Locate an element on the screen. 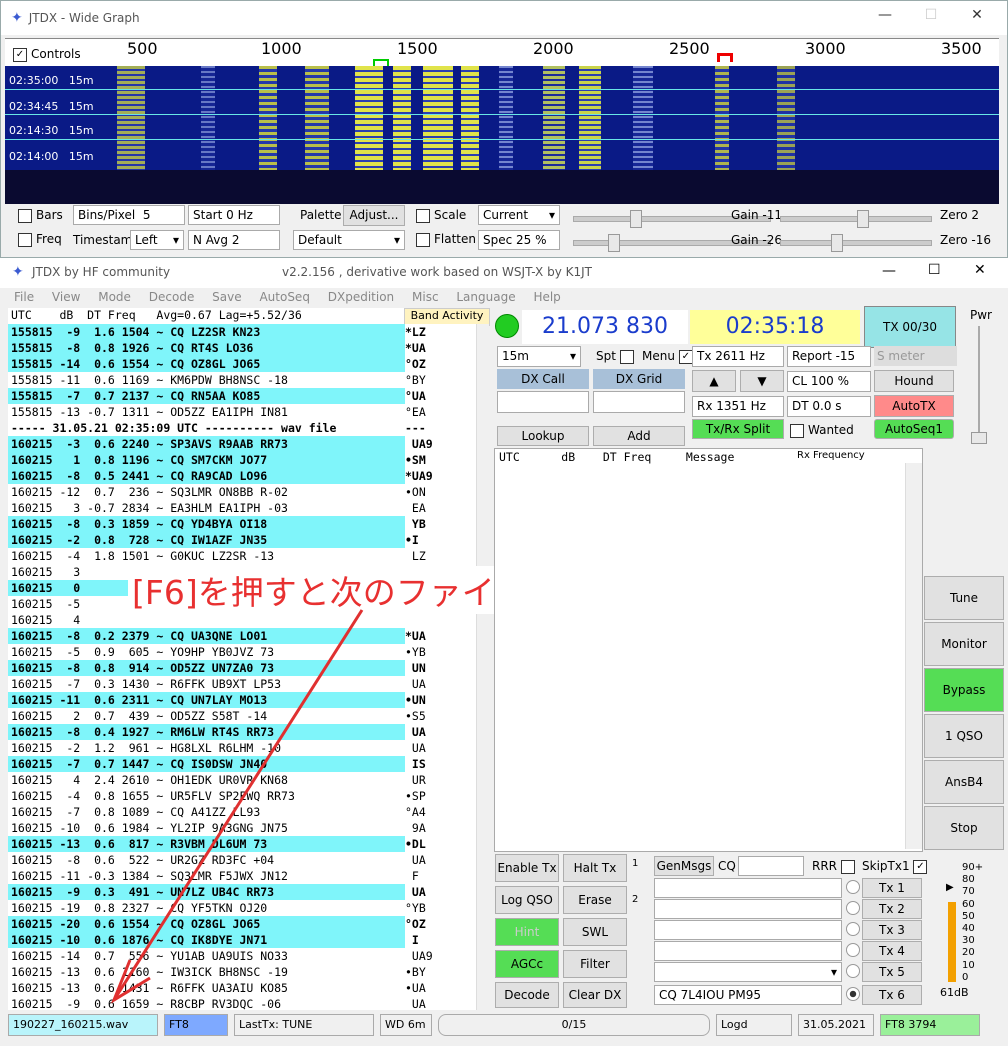 This screenshot has height=1046, width=1008. tx4-radio is located at coordinates (853, 950).